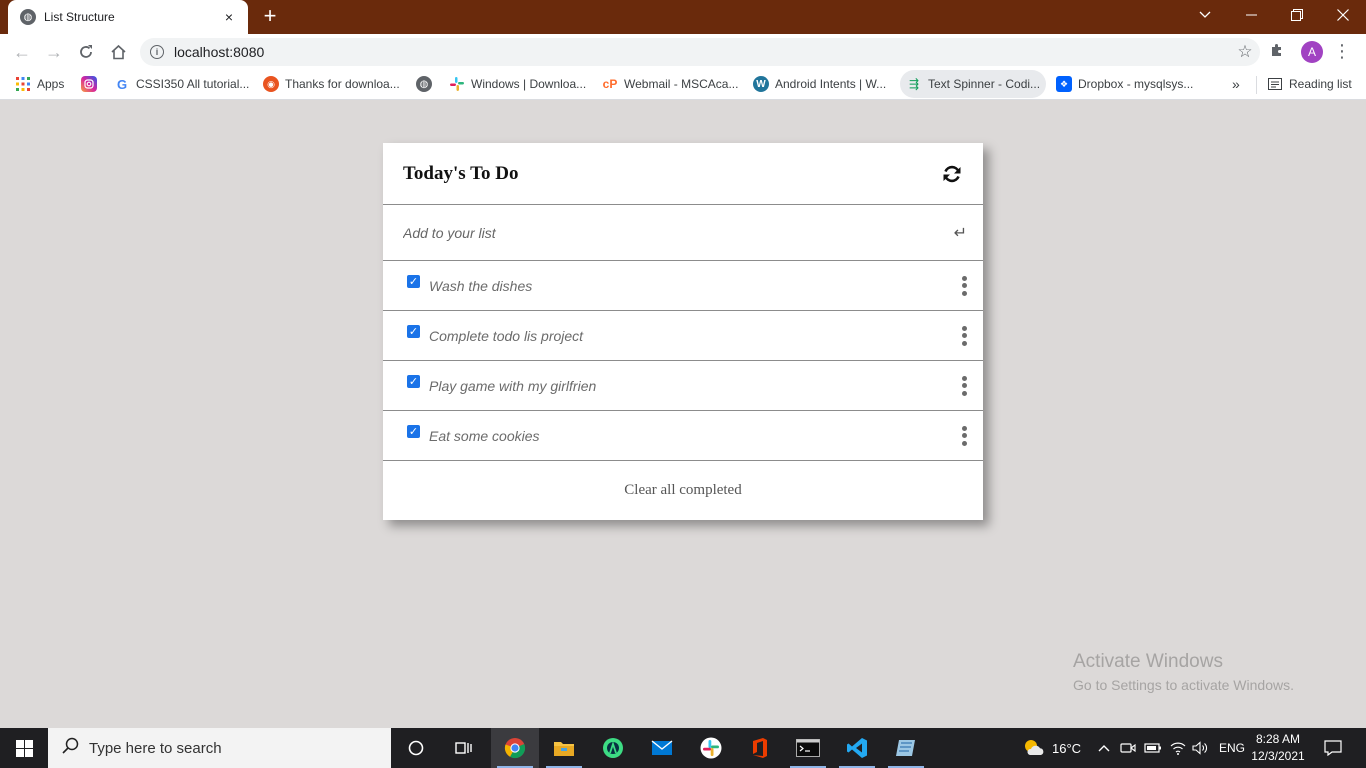 Image resolution: width=1366 pixels, height=768 pixels. Describe the element at coordinates (857, 748) in the screenshot. I see `vscode-icon` at that location.